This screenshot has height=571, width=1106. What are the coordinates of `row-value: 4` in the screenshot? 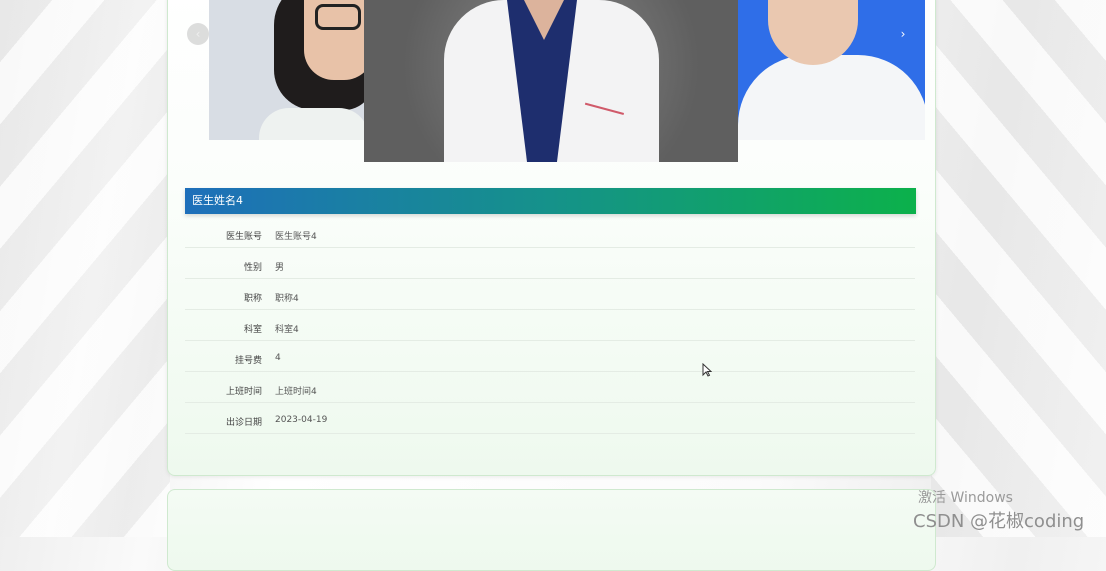 It's located at (278, 358).